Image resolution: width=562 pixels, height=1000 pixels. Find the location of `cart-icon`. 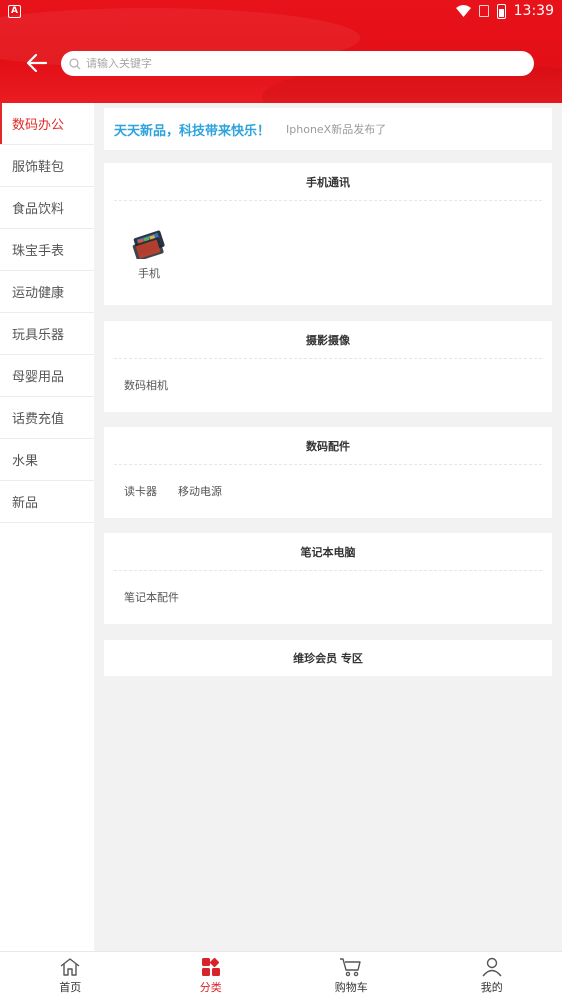

cart-icon is located at coordinates (350, 967).